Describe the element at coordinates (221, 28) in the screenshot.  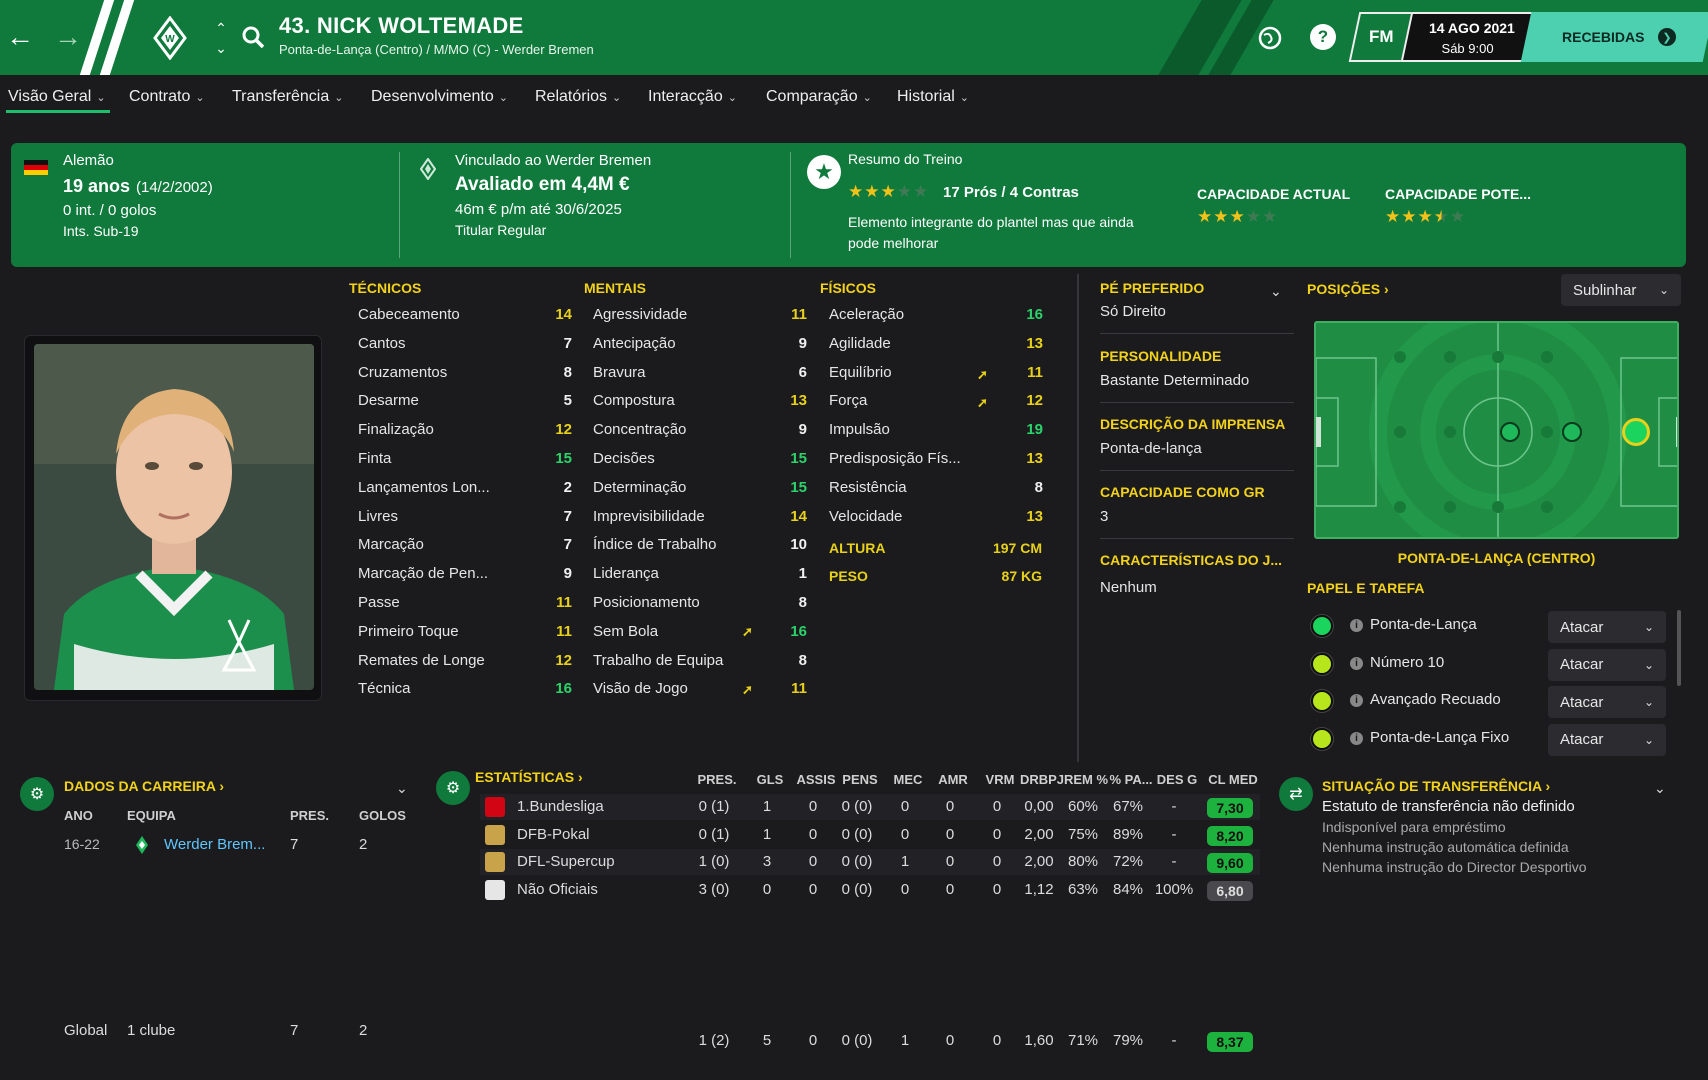
I see `previous-player-icon: ⌃` at that location.